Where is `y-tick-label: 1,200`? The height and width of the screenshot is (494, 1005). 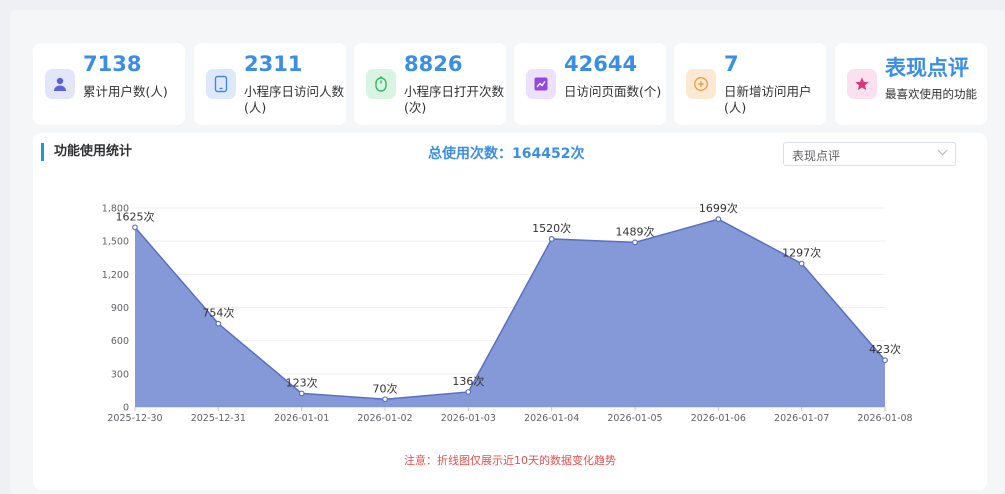
y-tick-label: 1,200 is located at coordinates (115, 275).